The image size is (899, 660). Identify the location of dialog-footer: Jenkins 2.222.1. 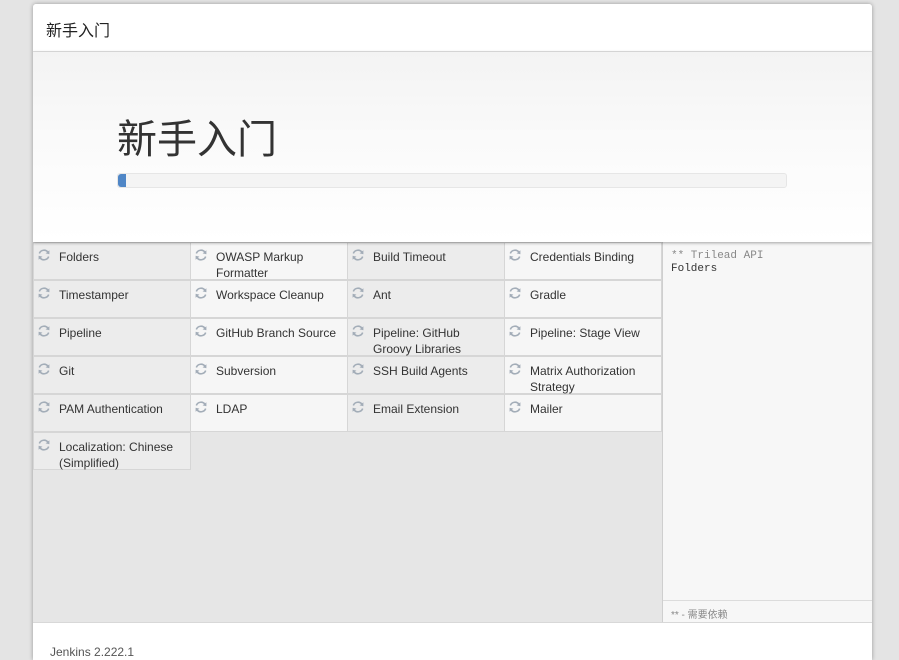
(452, 641).